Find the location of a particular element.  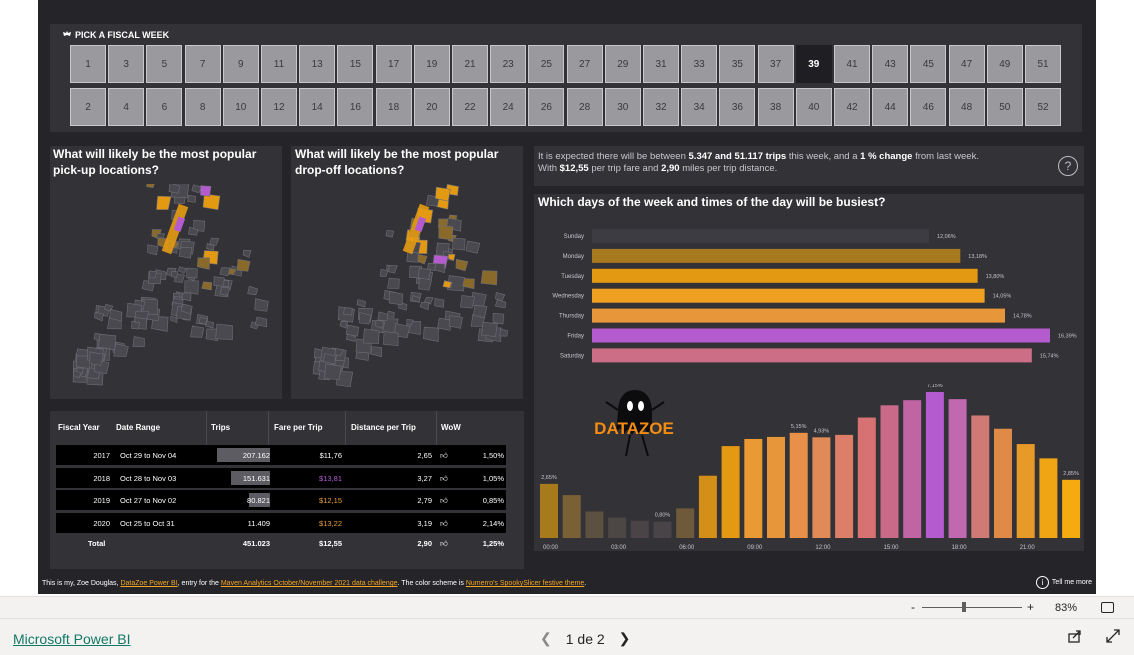

datazoe-link: DataZoe Power BI is located at coordinates (148, 583).